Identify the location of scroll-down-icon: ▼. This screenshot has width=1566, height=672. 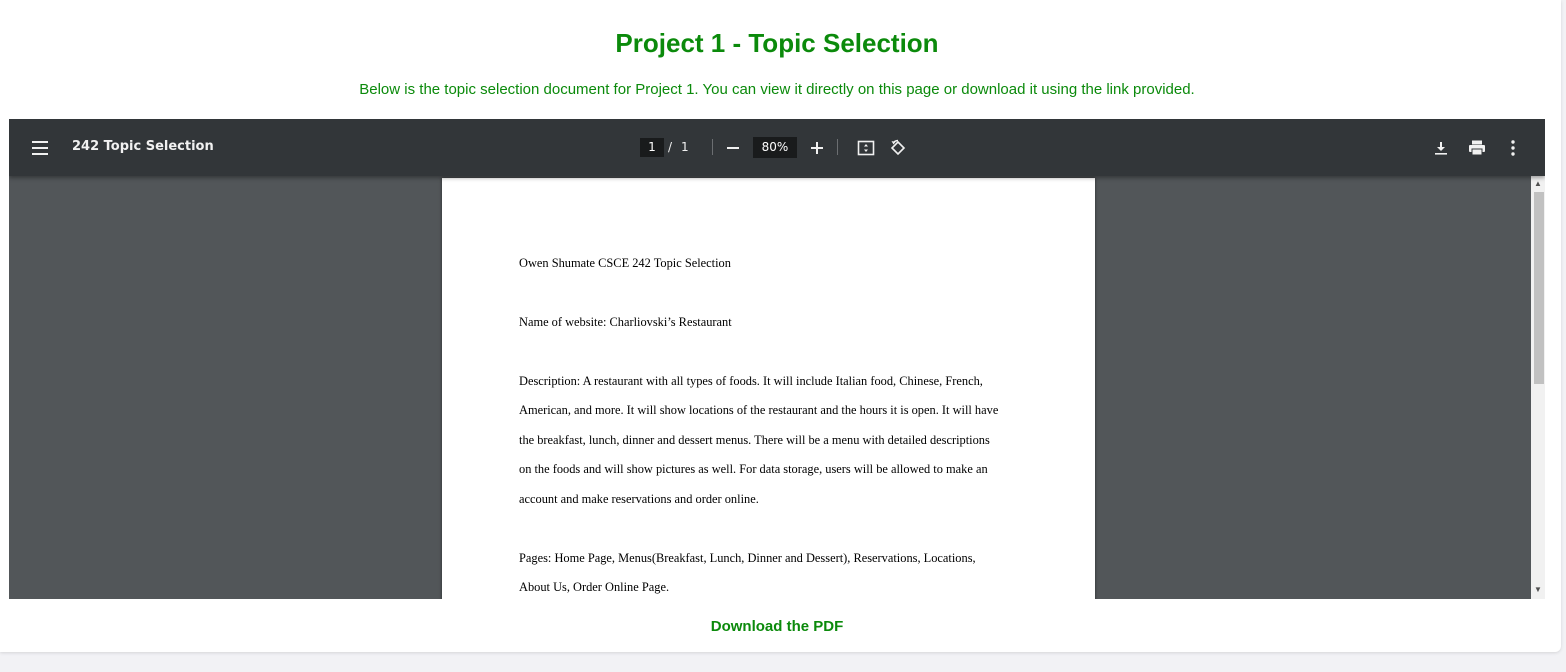
(1538, 590).